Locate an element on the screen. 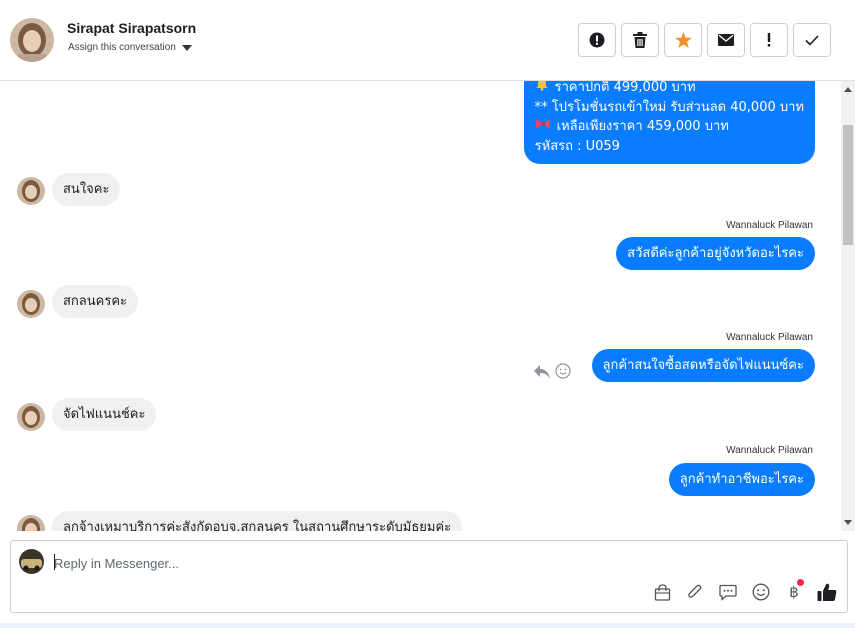 The image size is (855, 628). scroll-up-arrow-icon is located at coordinates (848, 89).